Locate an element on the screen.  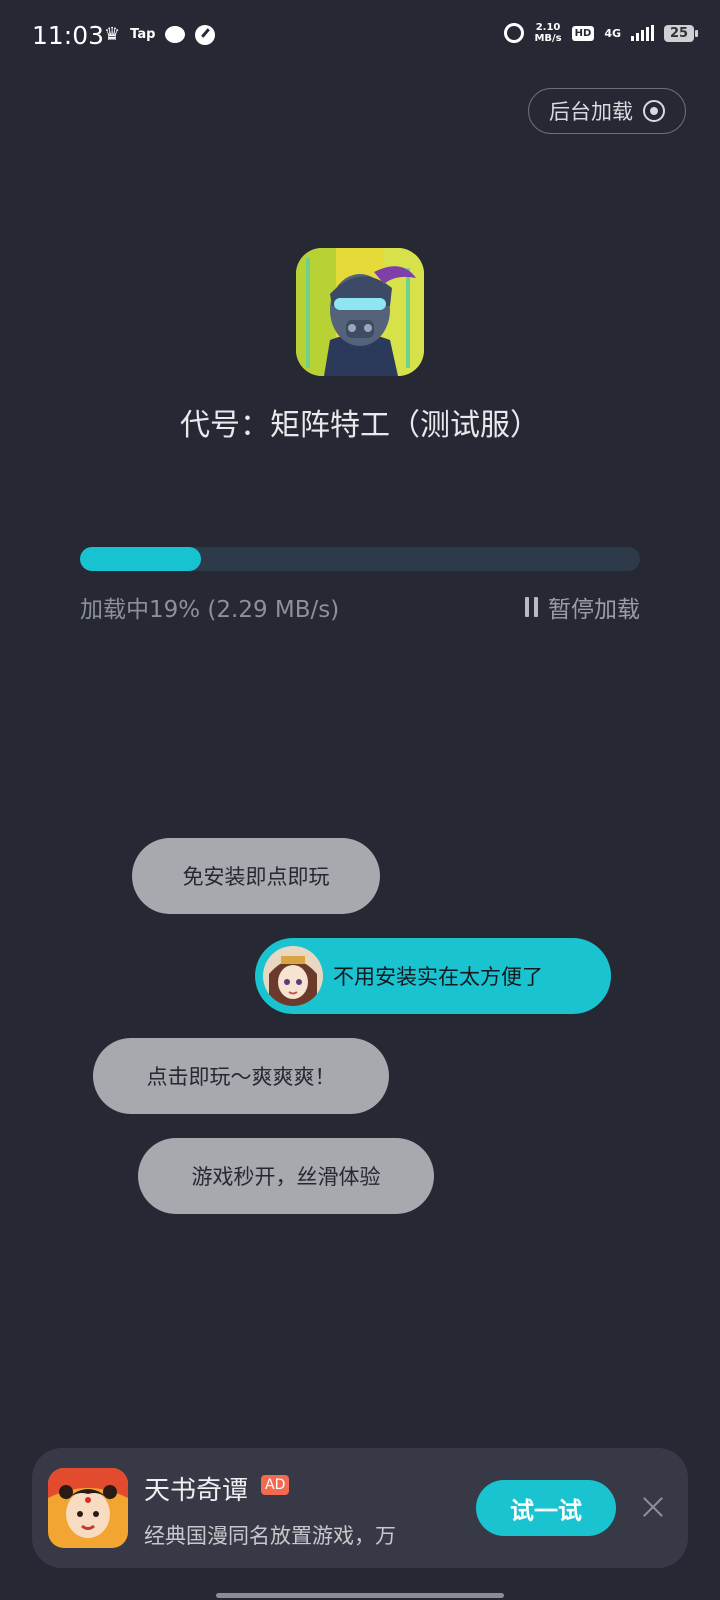
app-title: 代号：矩阵特工（测试服） is located at coordinates (360, 425).